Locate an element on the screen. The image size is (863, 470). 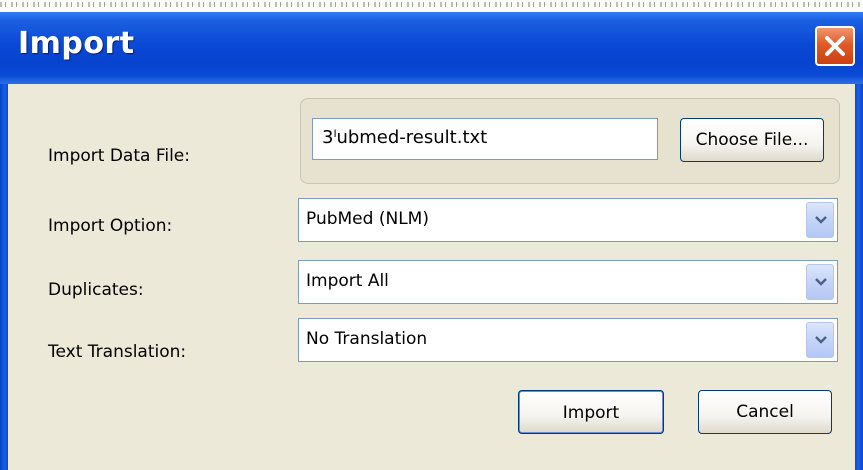
import-option-label: Import Option: is located at coordinates (110, 226).